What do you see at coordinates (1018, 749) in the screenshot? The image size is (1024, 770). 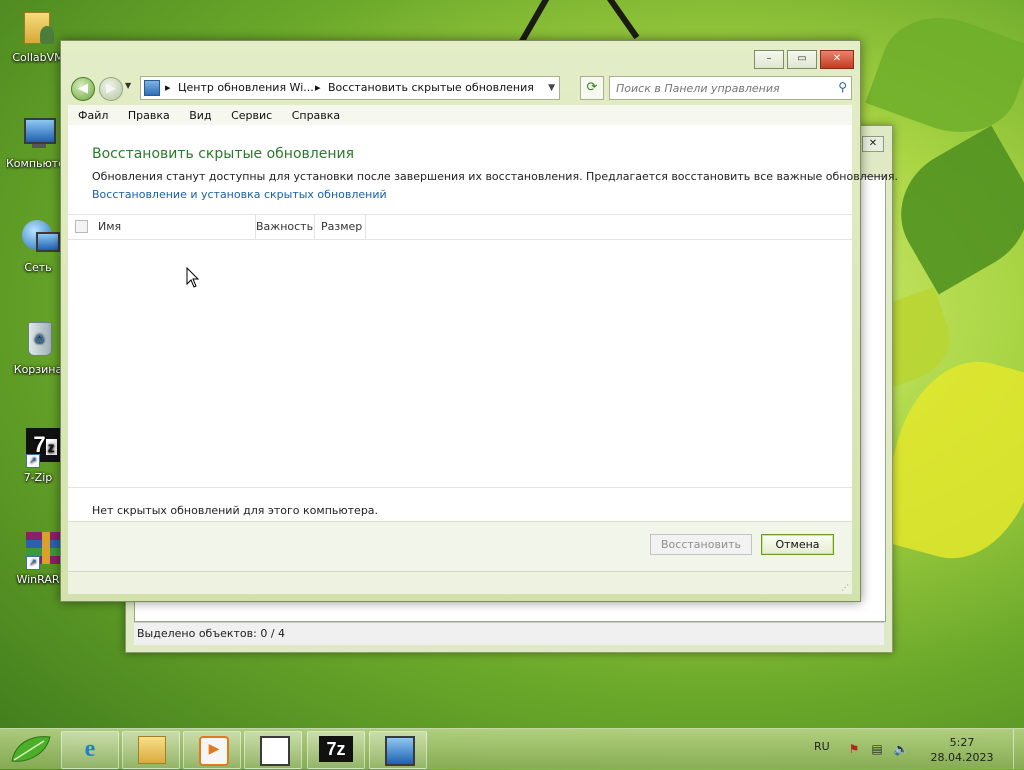 I see `show-desktop-button` at bounding box center [1018, 749].